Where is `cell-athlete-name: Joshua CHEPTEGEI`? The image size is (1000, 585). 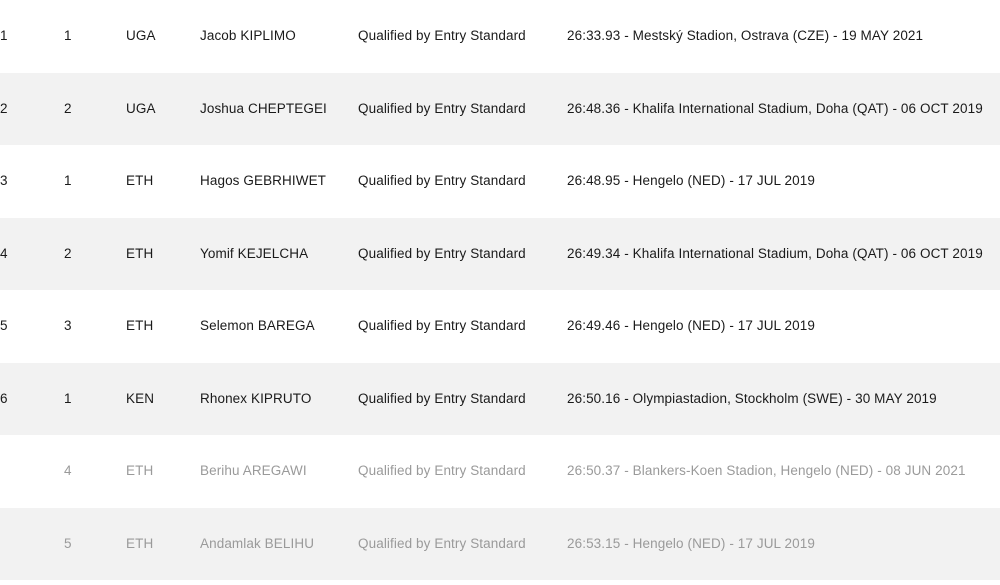 cell-athlete-name: Joshua CHEPTEGEI is located at coordinates (263, 108).